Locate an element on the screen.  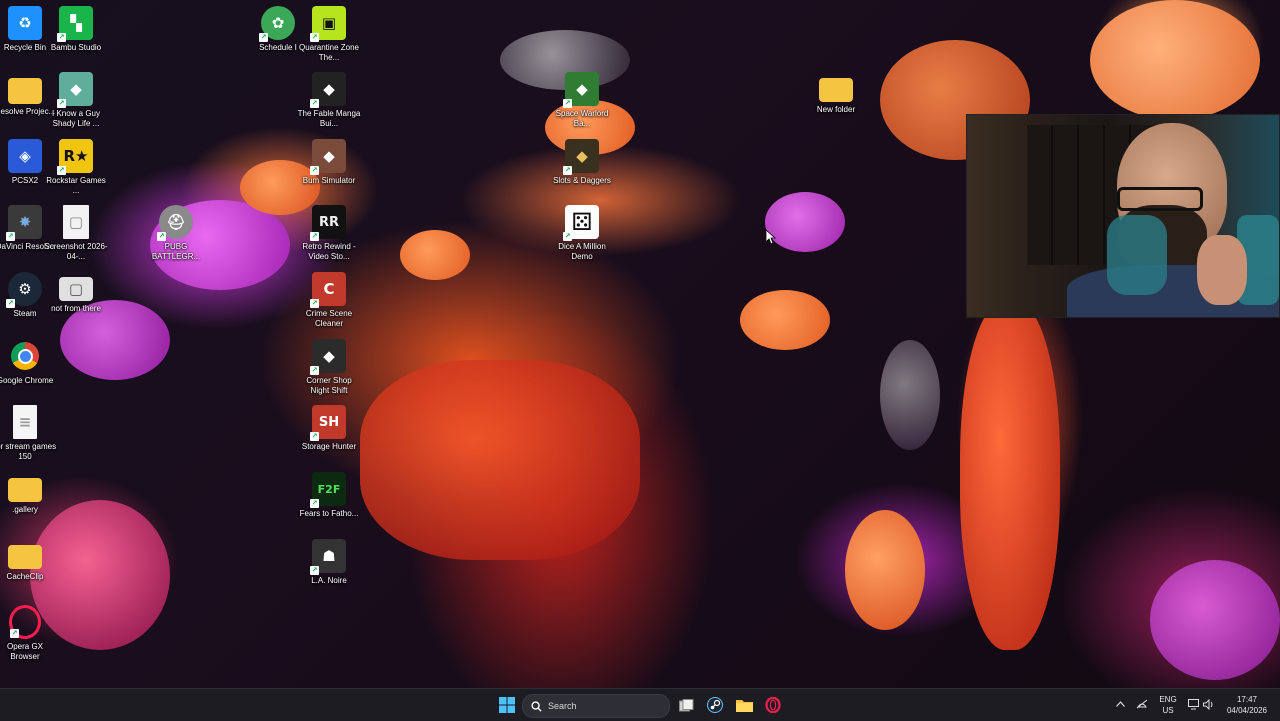
desktop-icon-opera-gx: O↗ Opera GX Browser is located at coordinates (28, 633).